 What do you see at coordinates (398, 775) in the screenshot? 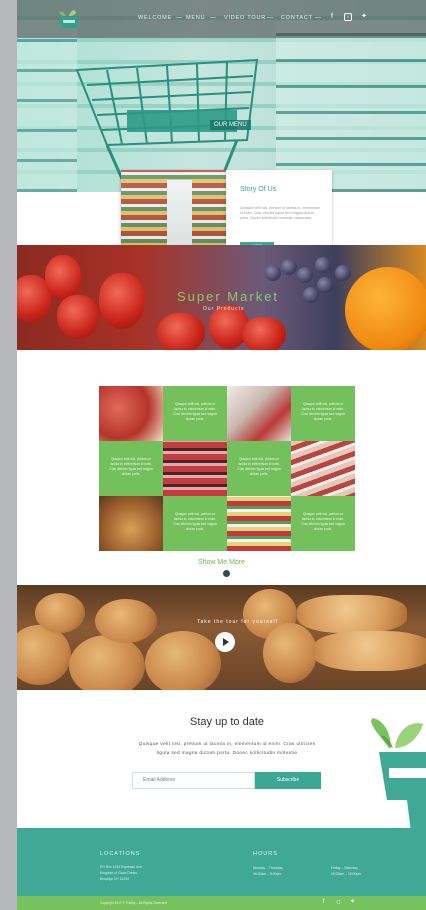
I see `plant-pot-logo-icon` at bounding box center [398, 775].